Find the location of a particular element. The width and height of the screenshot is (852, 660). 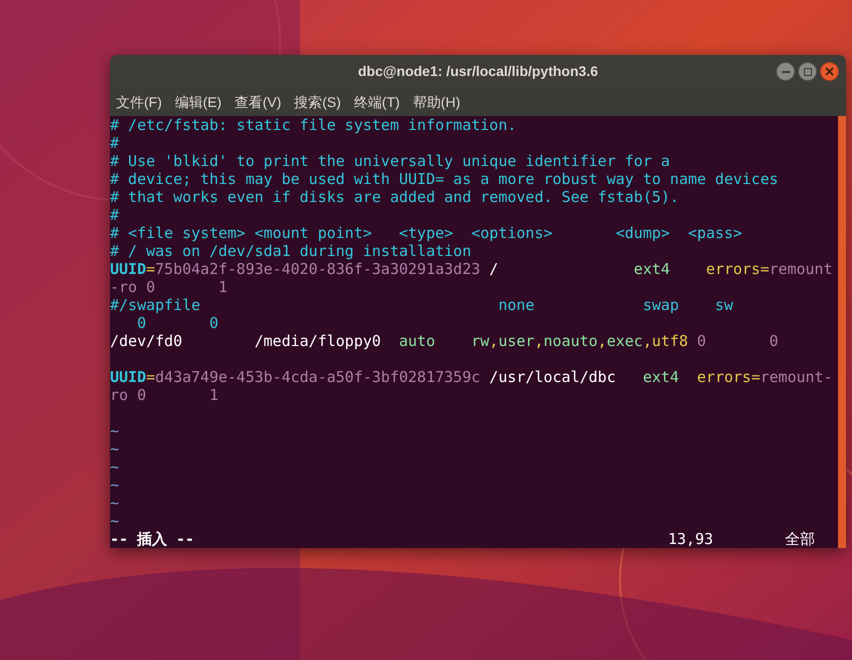

close-icon is located at coordinates (829, 71).